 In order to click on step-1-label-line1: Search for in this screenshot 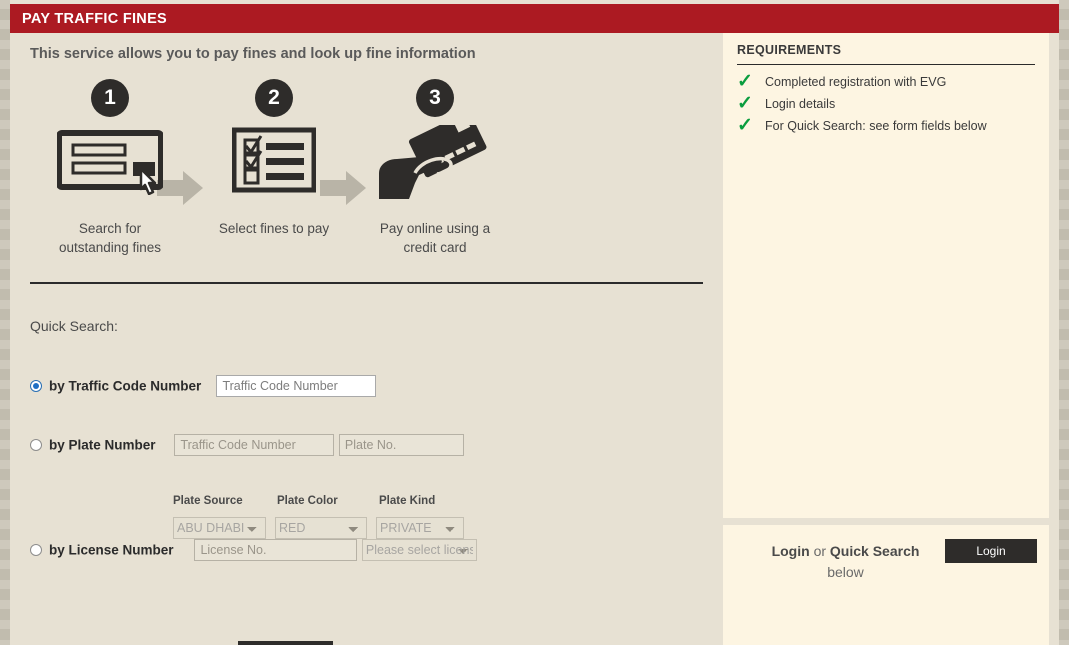, I will do `click(110, 228)`.